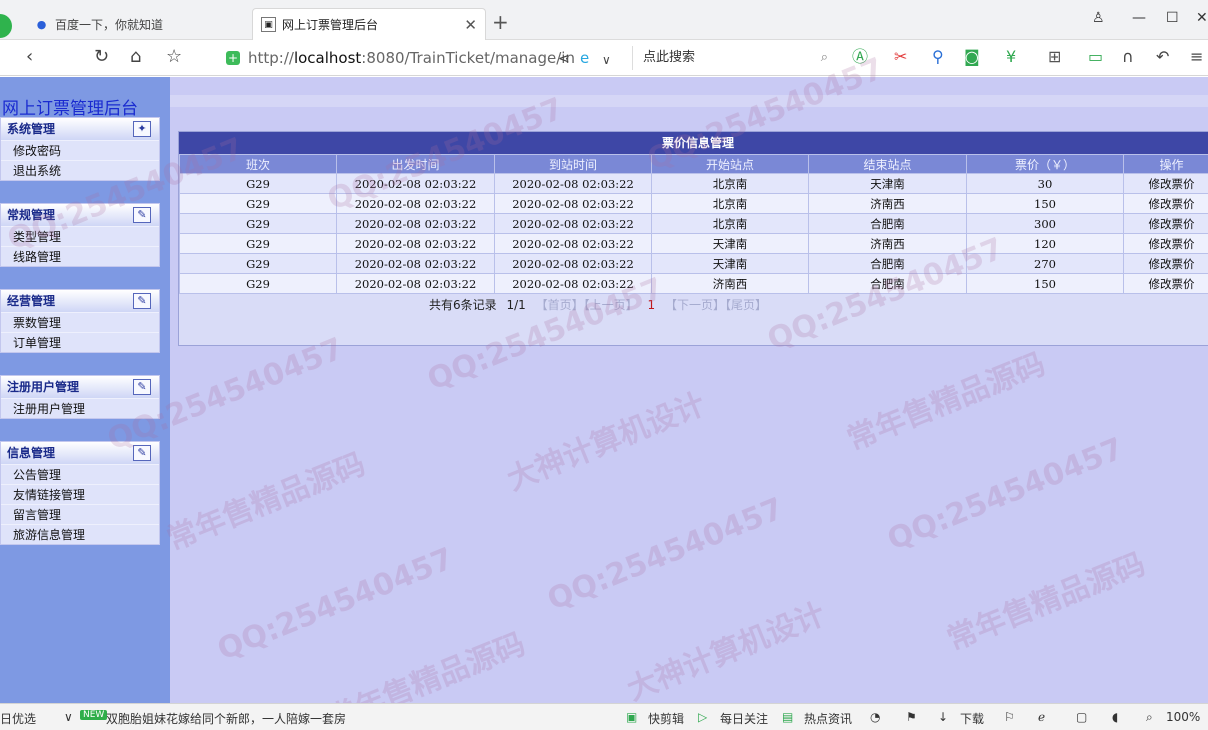  I want to click on table-header-row: 班次 出发时间 到站时间 开始站点 结束站点 票价（￥） 操作, so click(693, 164).